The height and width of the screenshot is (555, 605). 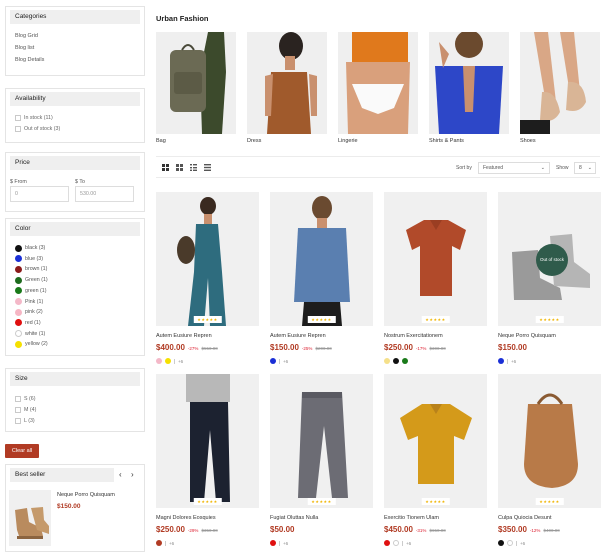 I want to click on product-name: Magni Dolores Eosquies, so click(x=207, y=518).